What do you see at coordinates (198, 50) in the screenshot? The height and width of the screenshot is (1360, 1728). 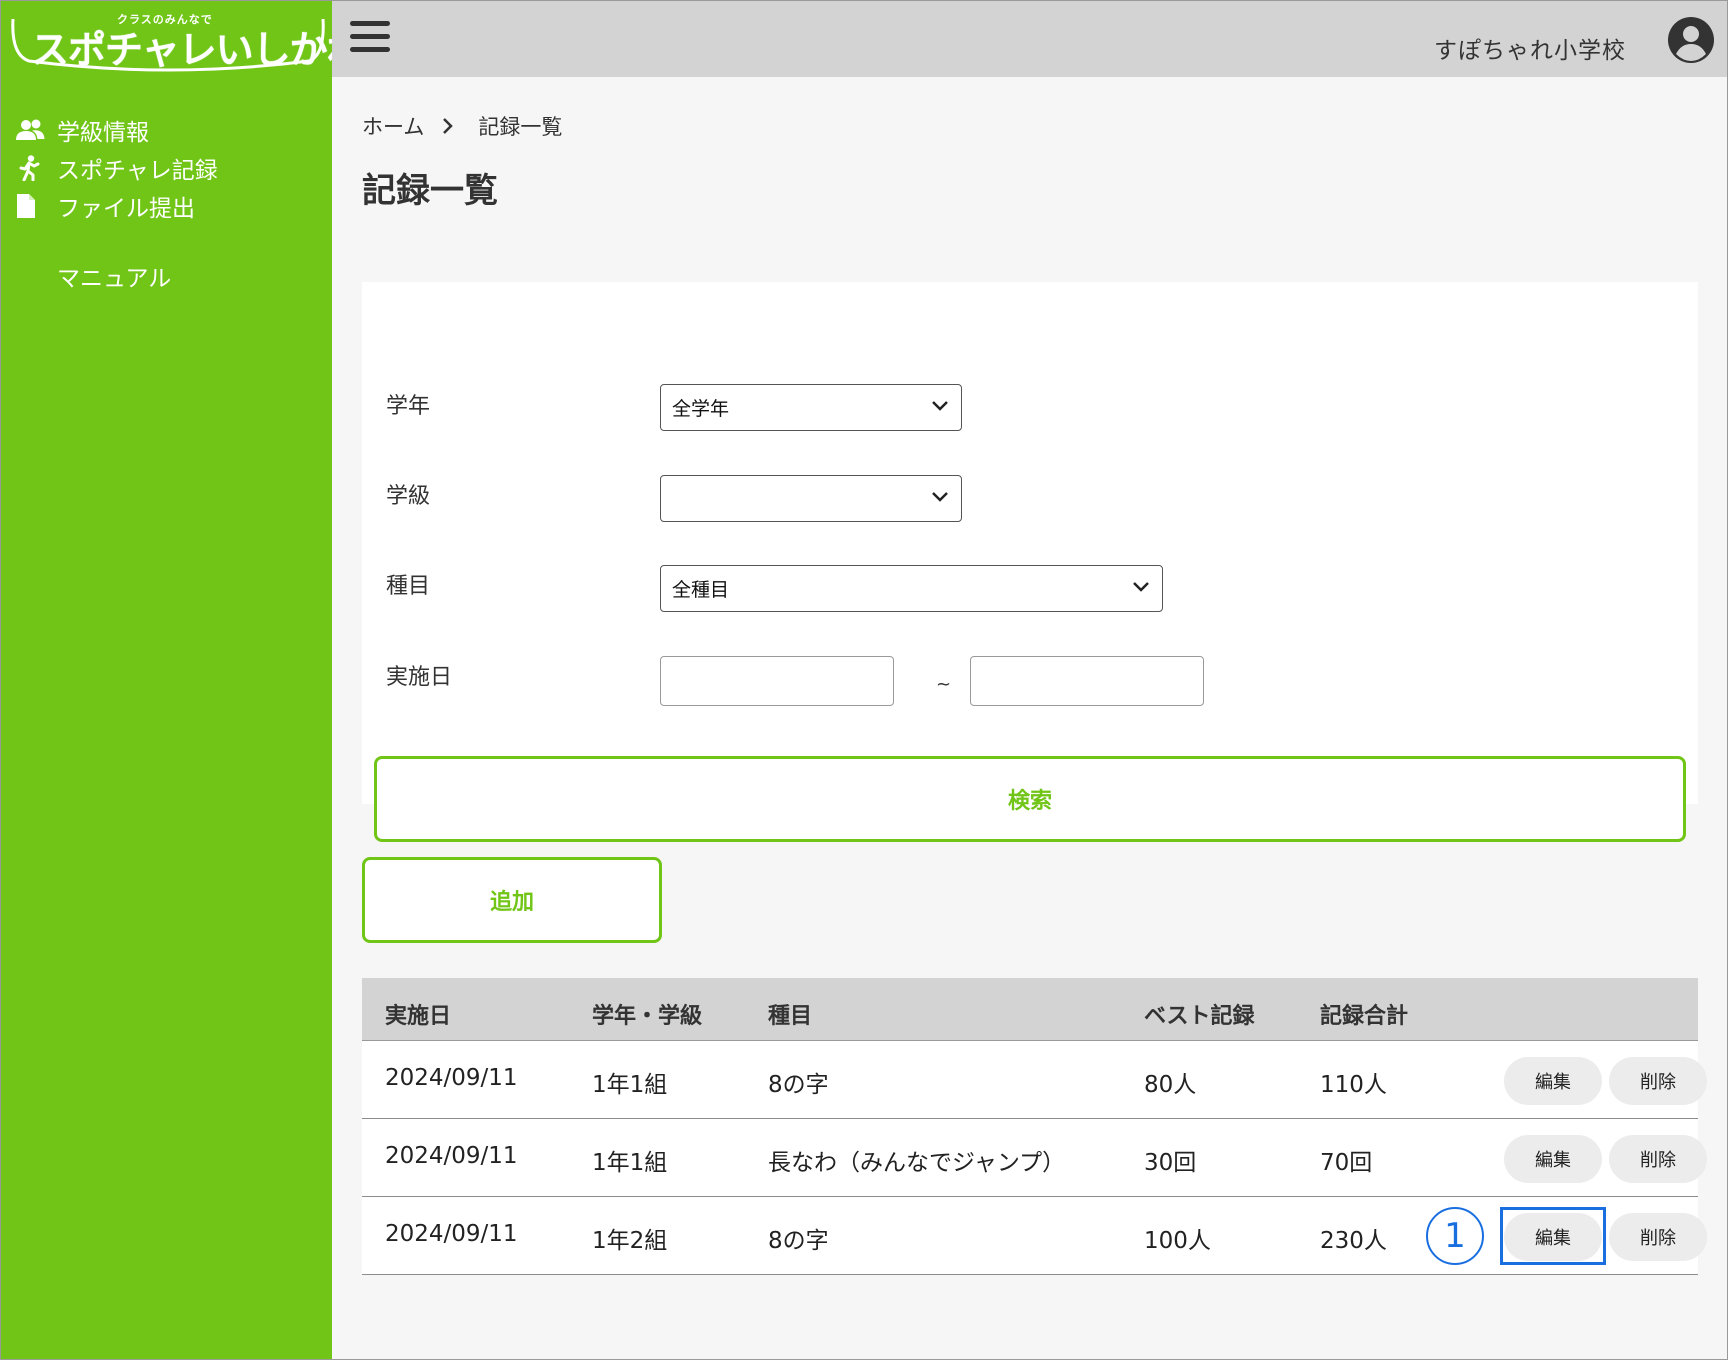 I see `brand-name: スポチャレいしかわ` at bounding box center [198, 50].